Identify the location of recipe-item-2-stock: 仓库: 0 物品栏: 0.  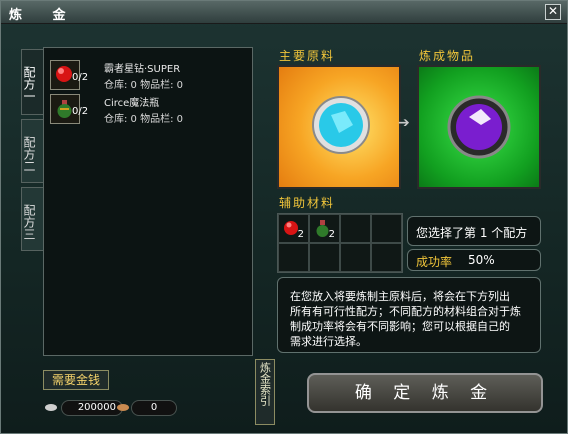
(143, 119).